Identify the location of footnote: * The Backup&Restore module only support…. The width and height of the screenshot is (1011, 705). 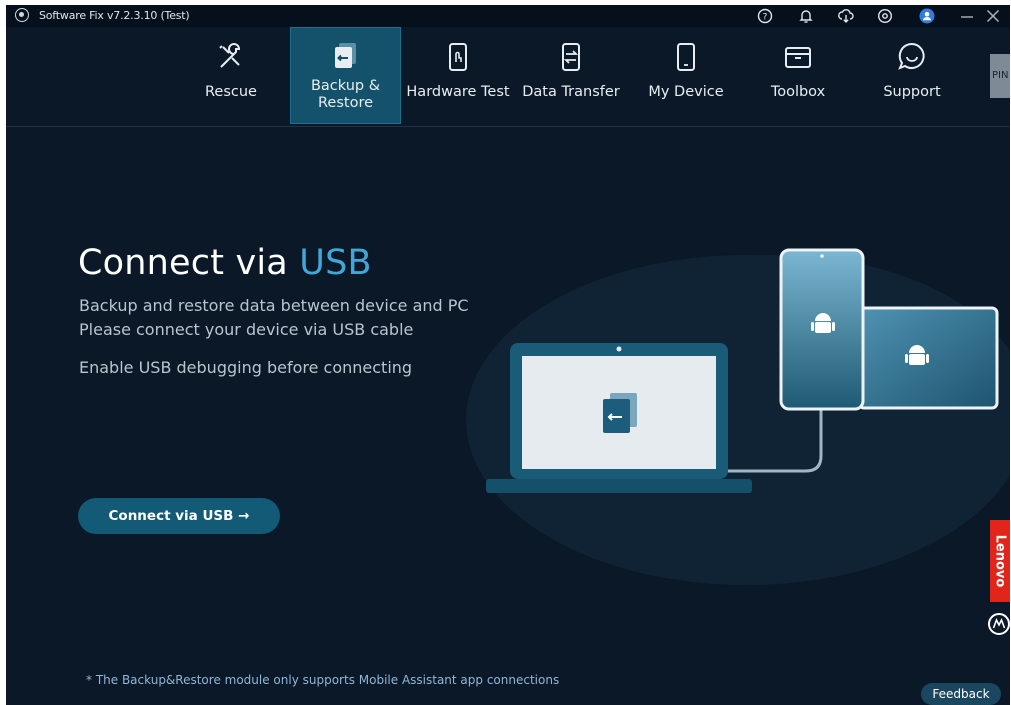
(323, 680).